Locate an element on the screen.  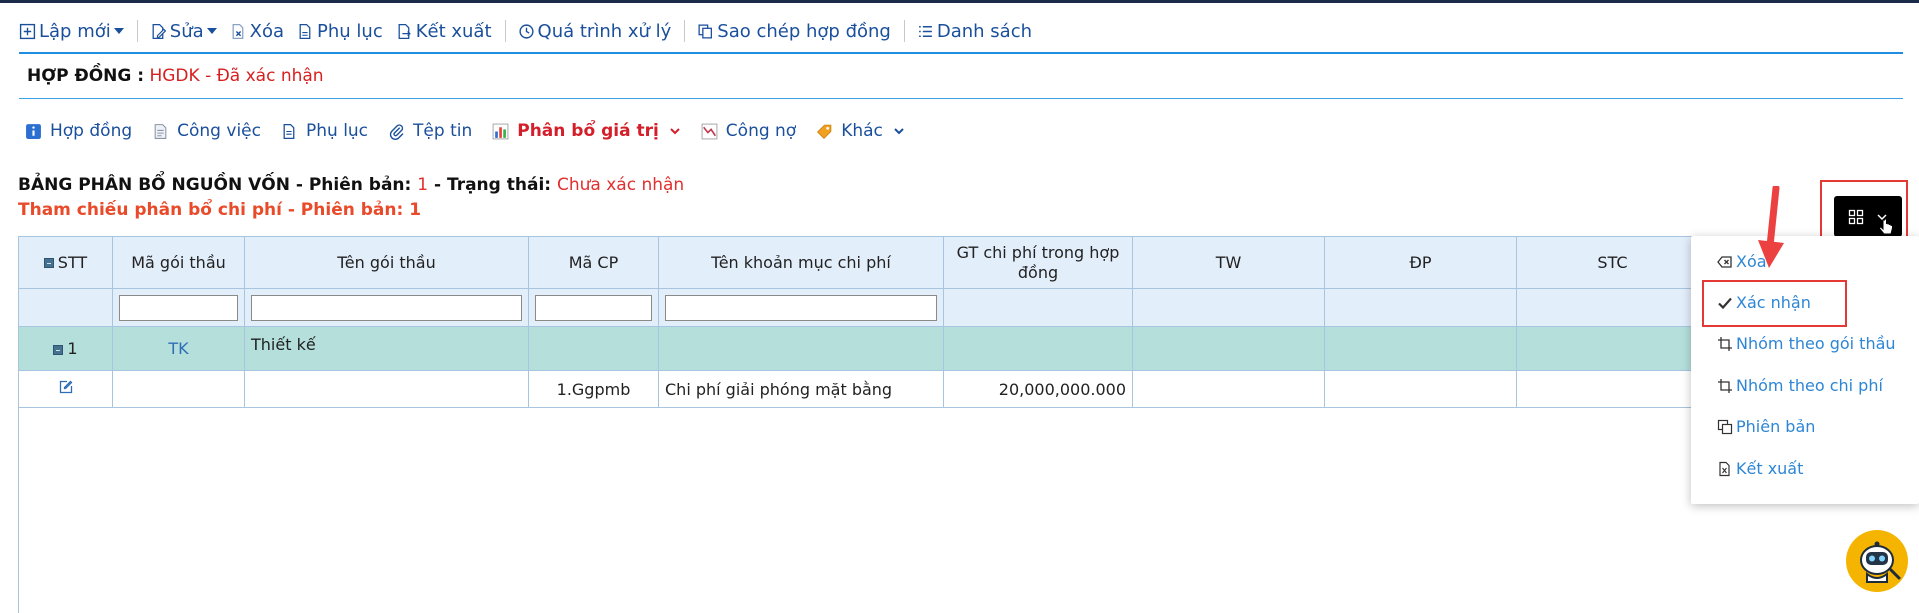
column-header-cost-code: Mã CP is located at coordinates (593, 262).